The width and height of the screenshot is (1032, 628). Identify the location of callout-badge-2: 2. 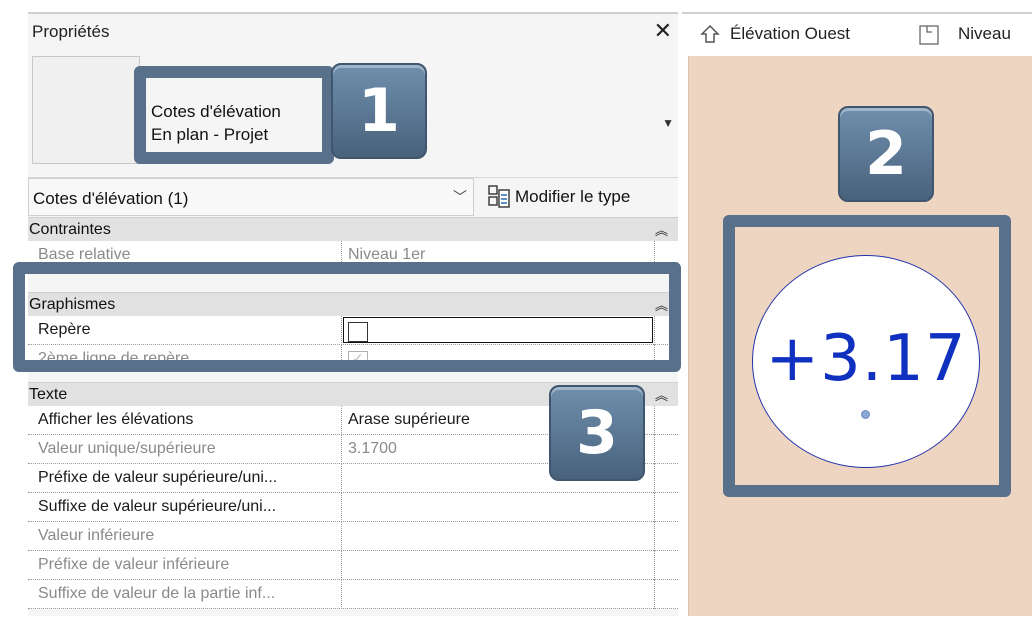
(886, 154).